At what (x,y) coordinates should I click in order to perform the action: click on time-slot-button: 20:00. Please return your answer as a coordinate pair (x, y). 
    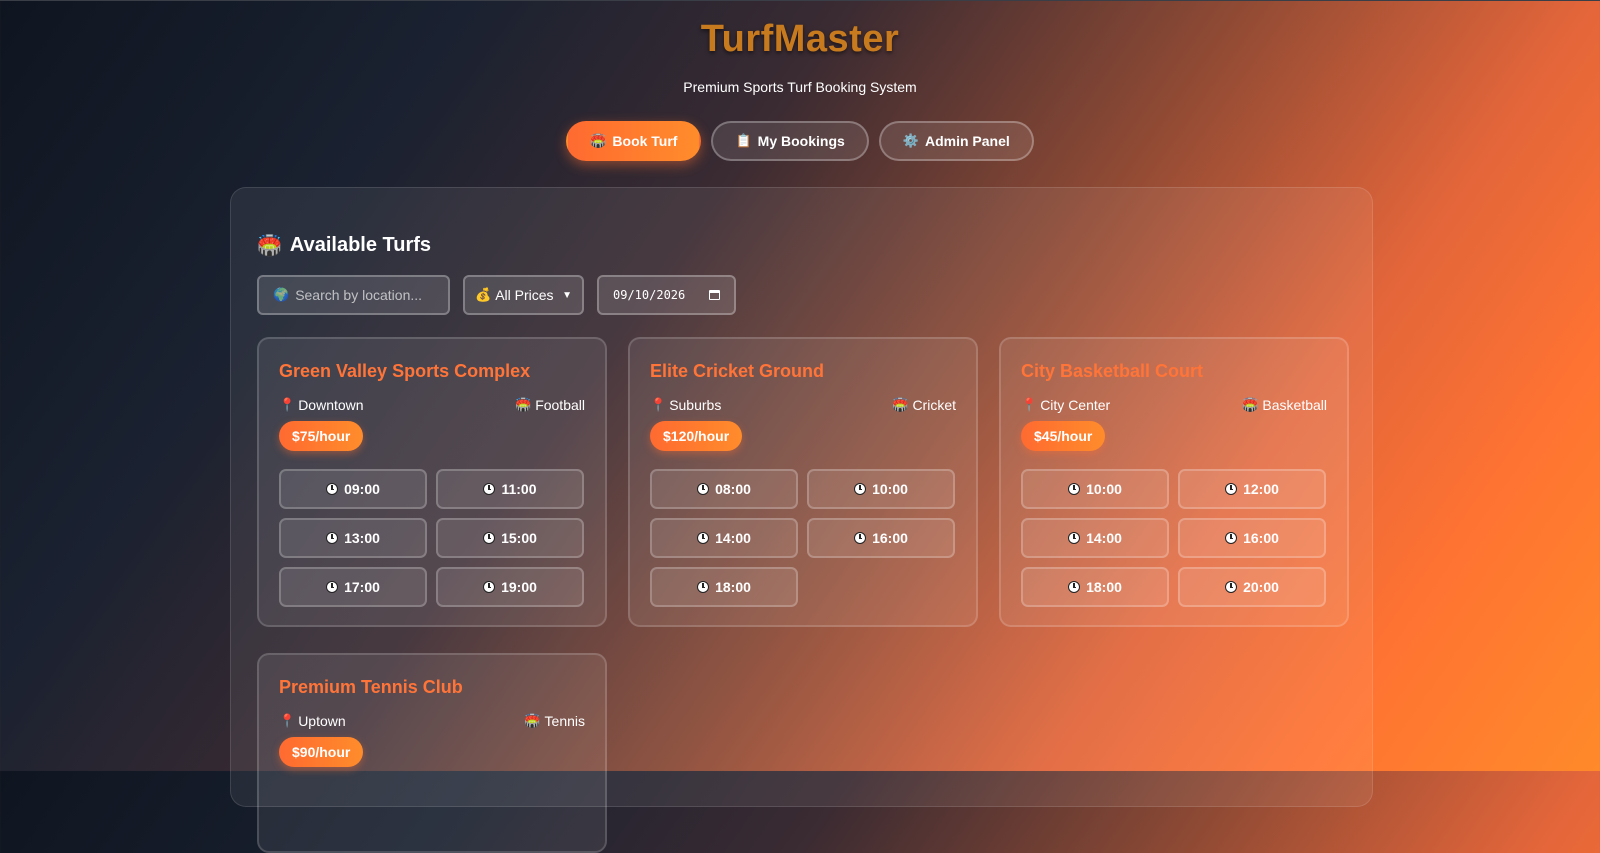
    Looking at the image, I should click on (1252, 587).